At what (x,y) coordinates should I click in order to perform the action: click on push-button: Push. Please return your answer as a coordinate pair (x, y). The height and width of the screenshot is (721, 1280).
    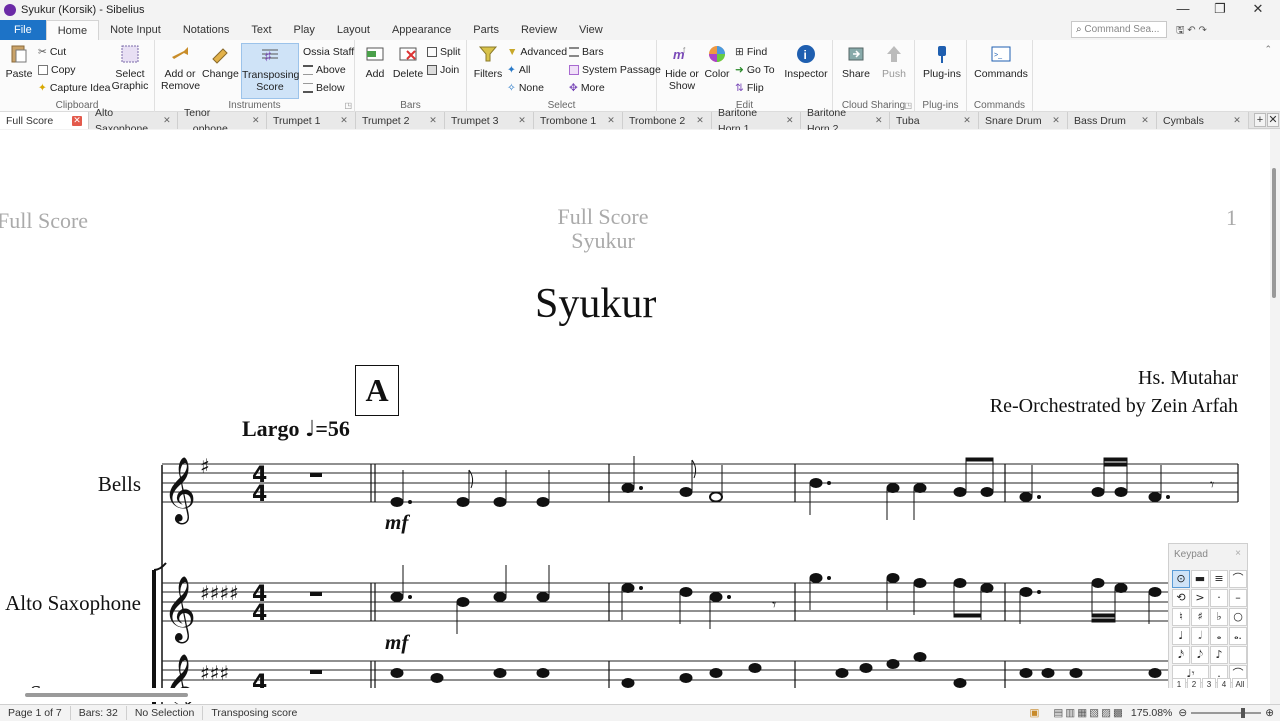
    Looking at the image, I should click on (894, 61).